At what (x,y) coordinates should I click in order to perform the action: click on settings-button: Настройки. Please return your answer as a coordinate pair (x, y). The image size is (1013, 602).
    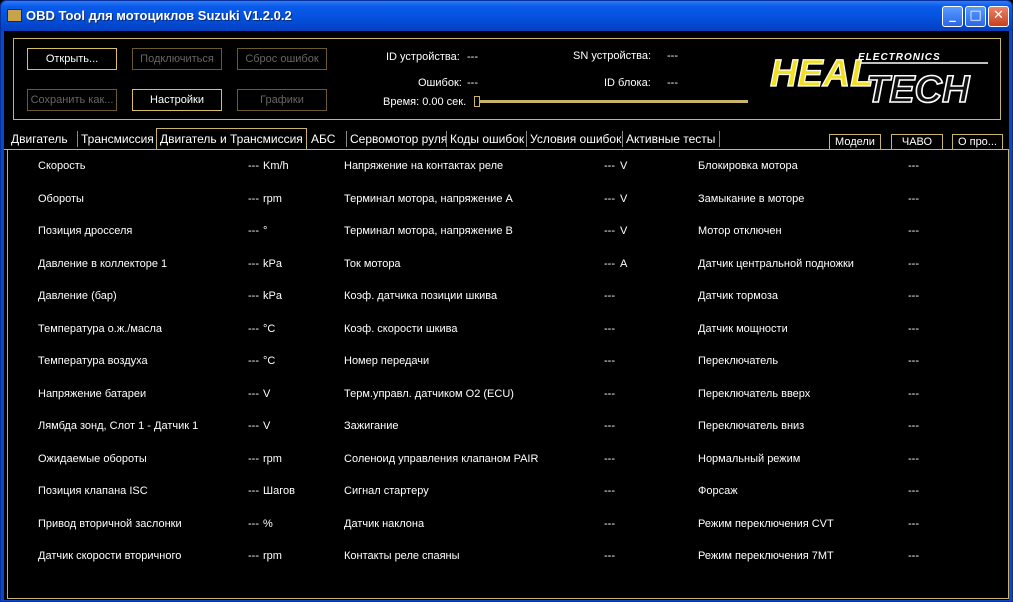
    Looking at the image, I should click on (177, 100).